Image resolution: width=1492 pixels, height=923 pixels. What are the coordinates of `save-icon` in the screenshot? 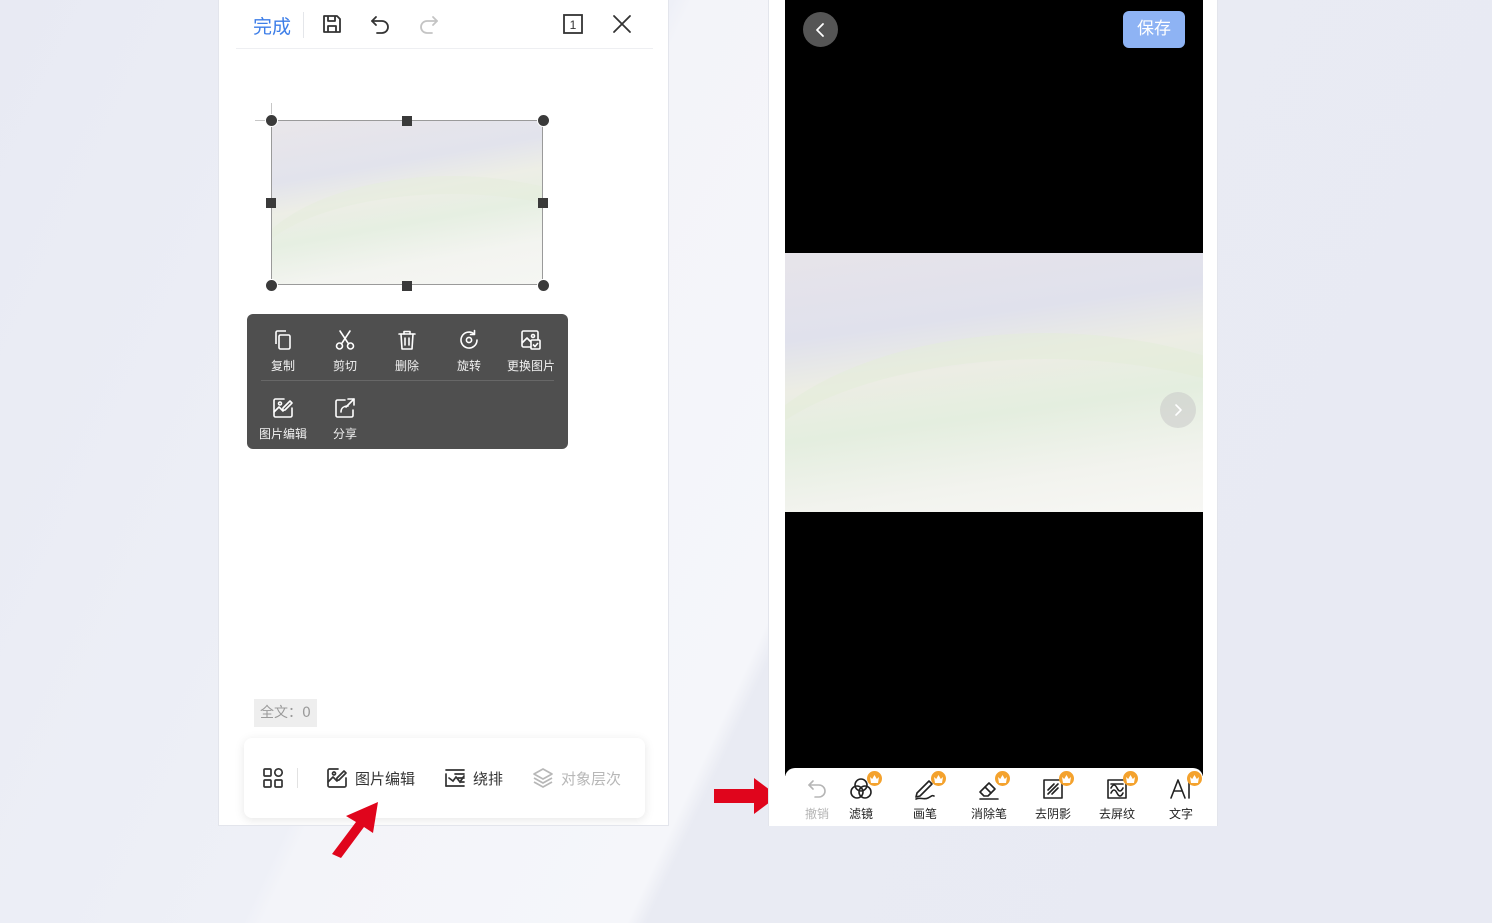 It's located at (332, 24).